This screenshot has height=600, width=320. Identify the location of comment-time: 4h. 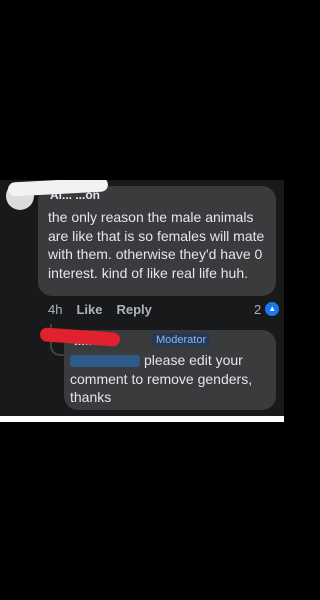
(55, 309).